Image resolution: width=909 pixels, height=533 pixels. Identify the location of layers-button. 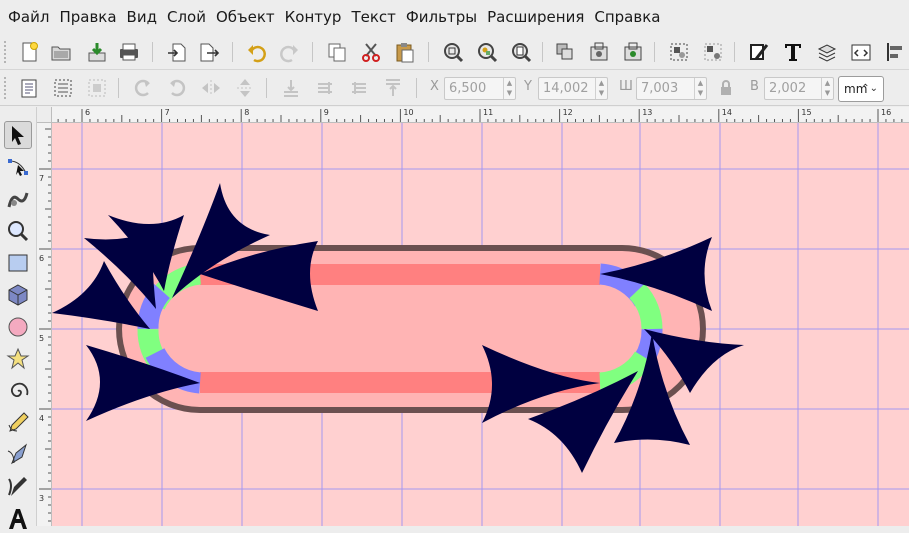
(827, 52).